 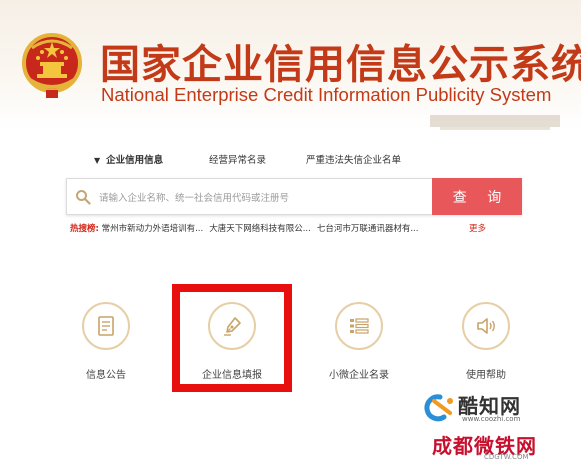 I want to click on watermark-site-url: CDGTW.COM, so click(x=506, y=457).